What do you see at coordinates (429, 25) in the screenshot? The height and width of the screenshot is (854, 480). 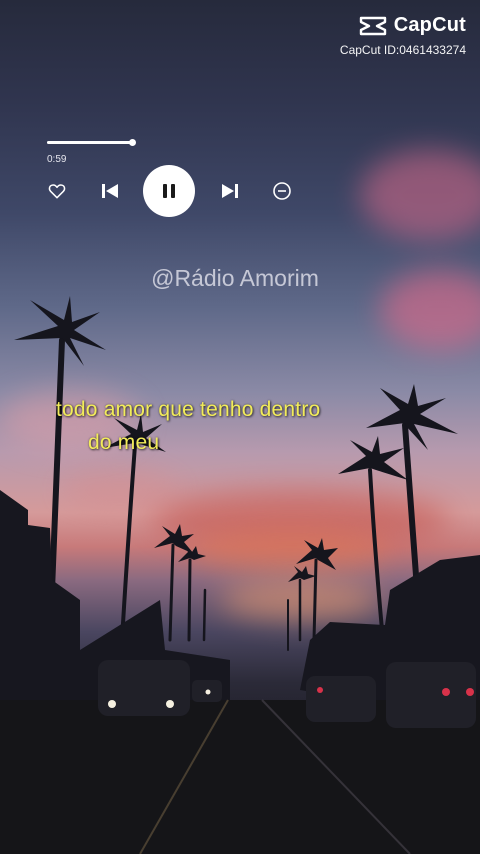 I see `capcut-brand: CapCut` at bounding box center [429, 25].